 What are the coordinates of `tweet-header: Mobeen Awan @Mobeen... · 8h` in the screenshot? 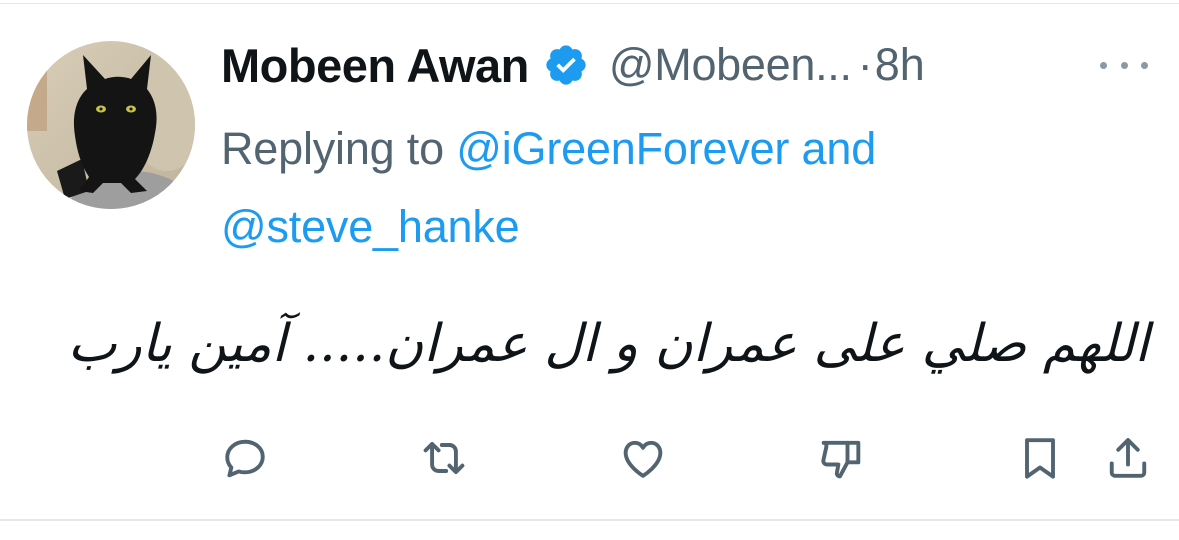 It's located at (573, 65).